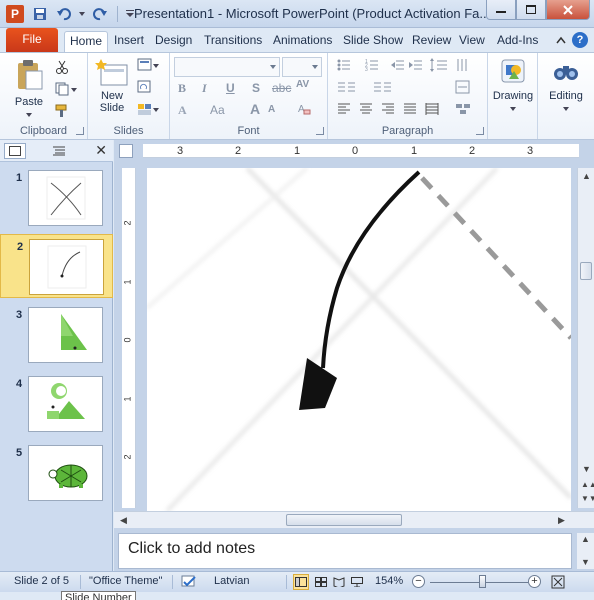 Image resolution: width=594 pixels, height=600 pixels. I want to click on powerpoint-app-icon: P, so click(15, 14).